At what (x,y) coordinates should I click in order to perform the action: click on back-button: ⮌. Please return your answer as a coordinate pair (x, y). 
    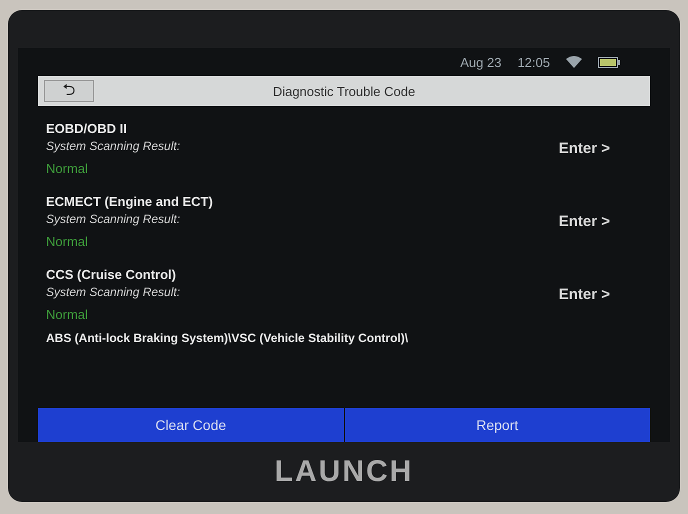
    Looking at the image, I should click on (69, 91).